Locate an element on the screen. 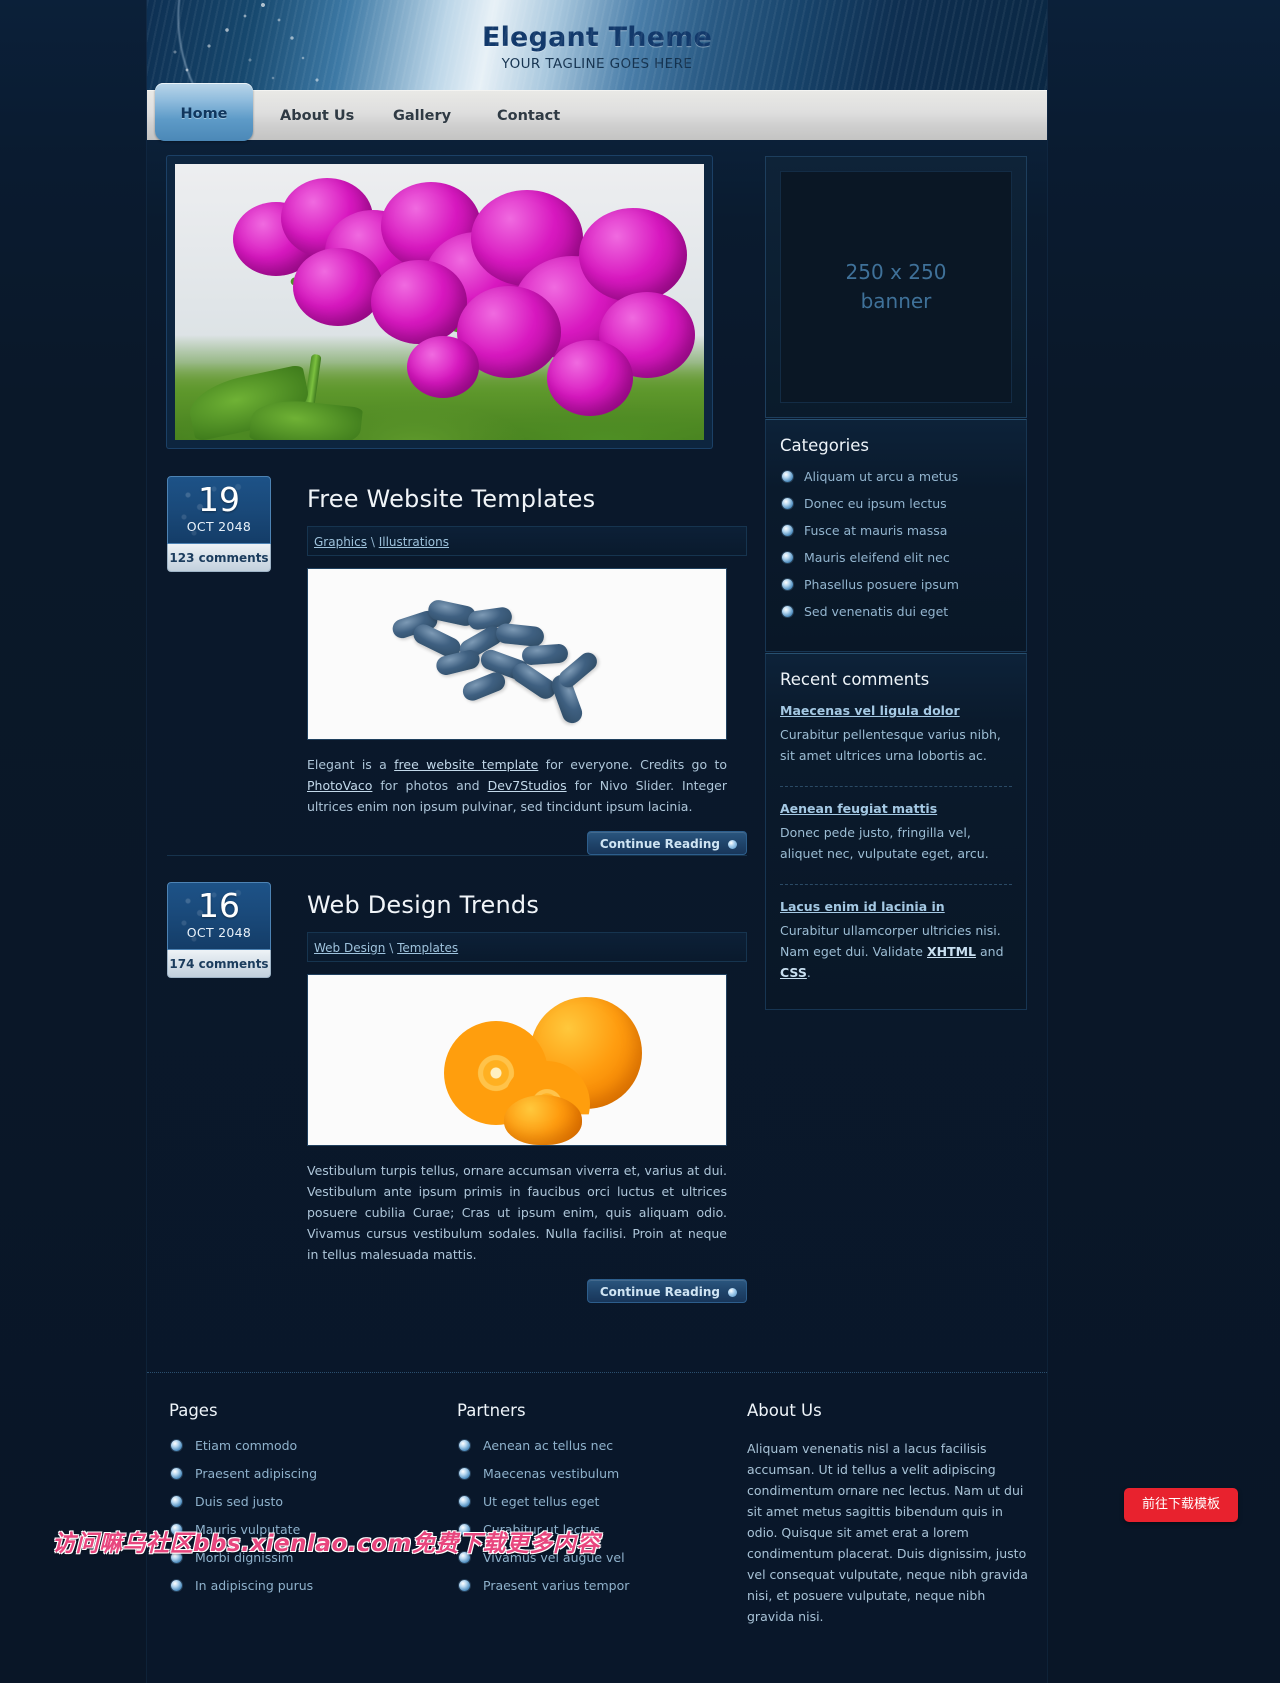 This screenshot has width=1280, height=1683. category-label: Phasellus posuere ipsum is located at coordinates (881, 584).